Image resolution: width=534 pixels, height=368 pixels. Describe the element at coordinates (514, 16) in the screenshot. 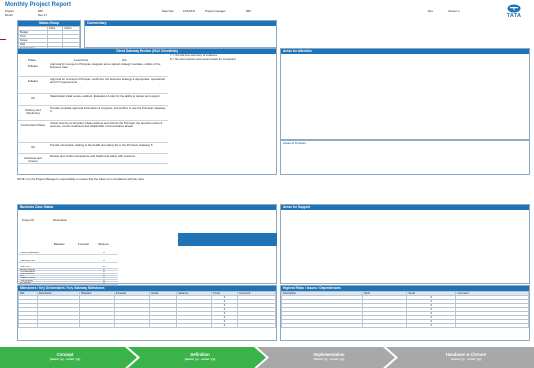

I see `brand-name: TATA` at that location.